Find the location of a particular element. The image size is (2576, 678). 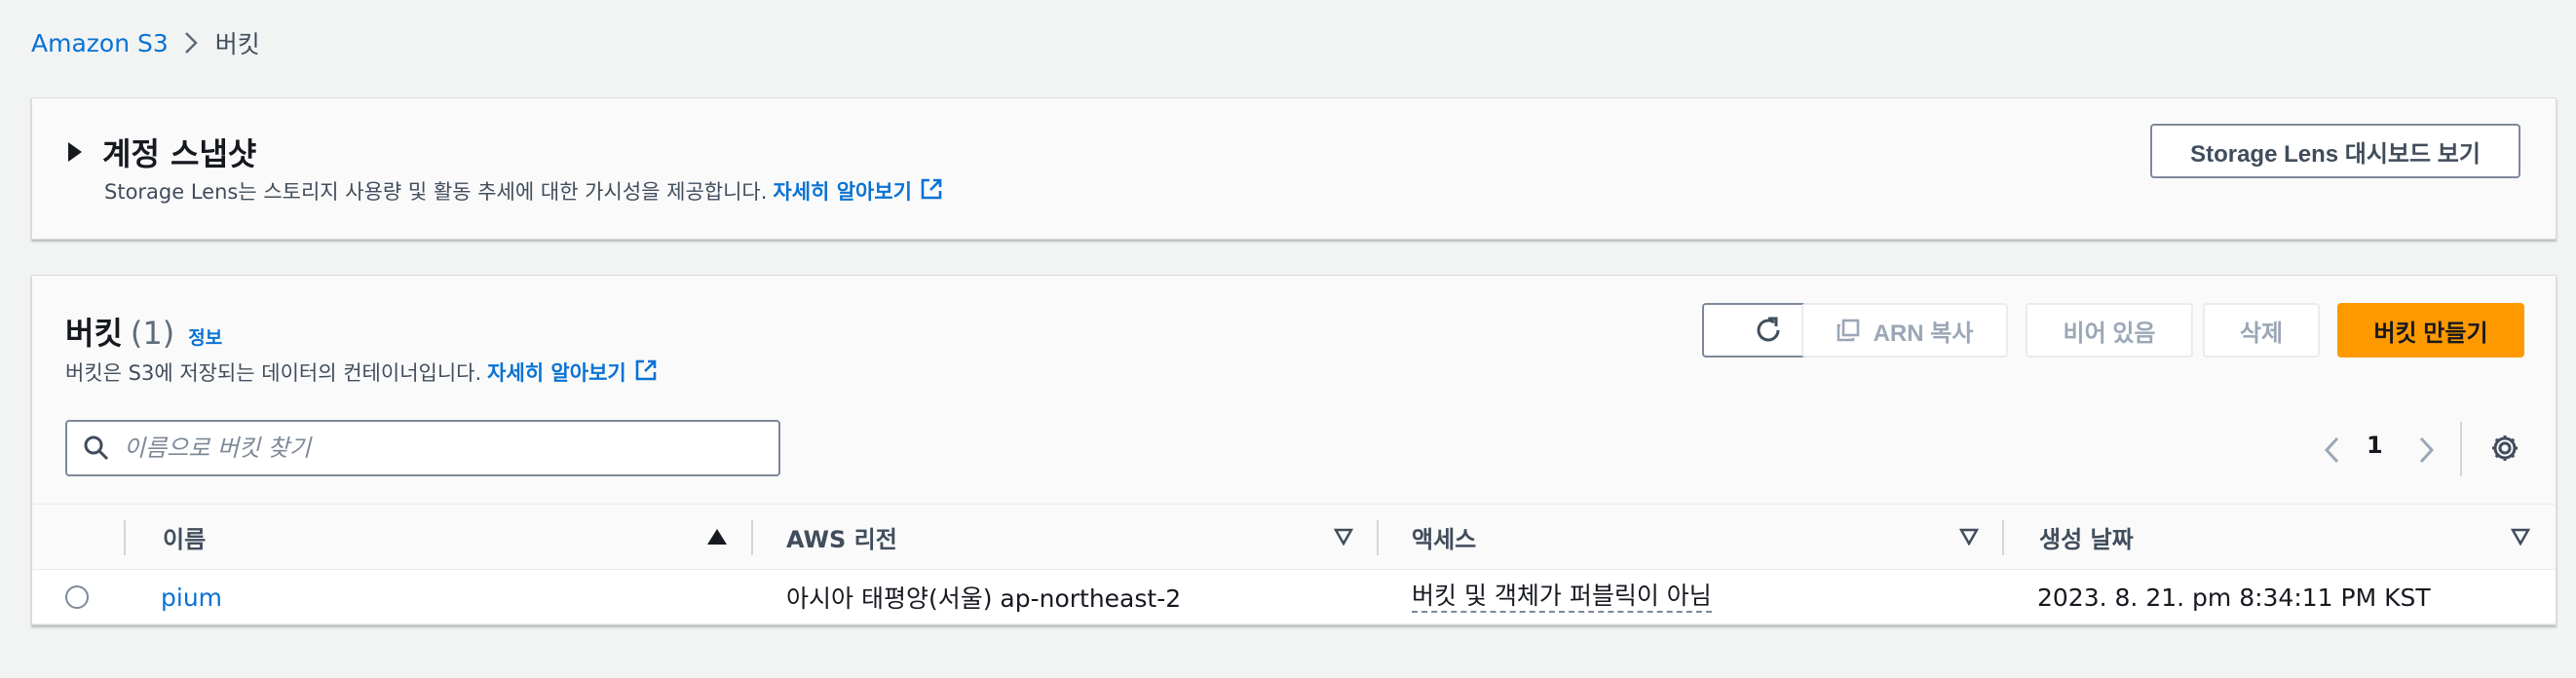

storage-lens-dashboard-button: Storage Lens 대시보드 보기 is located at coordinates (2335, 151).